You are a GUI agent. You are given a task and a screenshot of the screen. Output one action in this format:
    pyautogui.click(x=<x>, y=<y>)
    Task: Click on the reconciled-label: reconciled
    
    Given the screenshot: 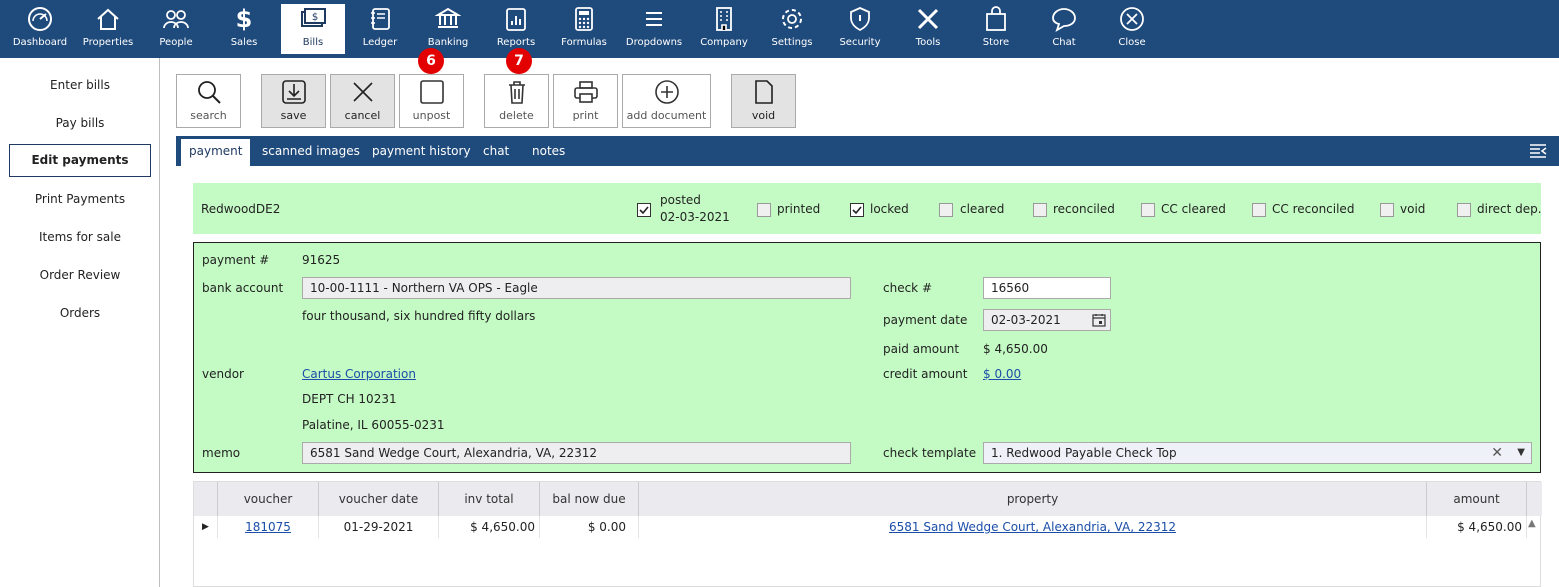 What is the action you would take?
    pyautogui.click(x=1084, y=209)
    